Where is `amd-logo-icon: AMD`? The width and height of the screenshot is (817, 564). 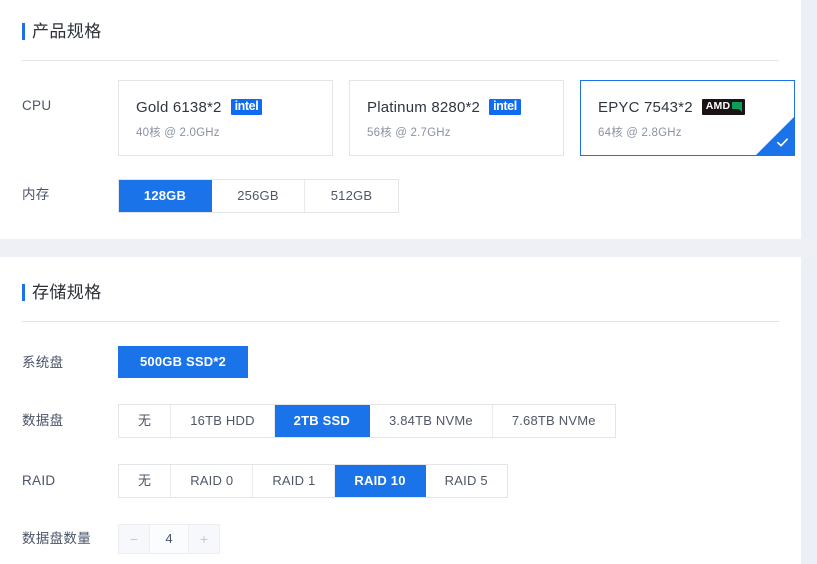 amd-logo-icon: AMD is located at coordinates (723, 107).